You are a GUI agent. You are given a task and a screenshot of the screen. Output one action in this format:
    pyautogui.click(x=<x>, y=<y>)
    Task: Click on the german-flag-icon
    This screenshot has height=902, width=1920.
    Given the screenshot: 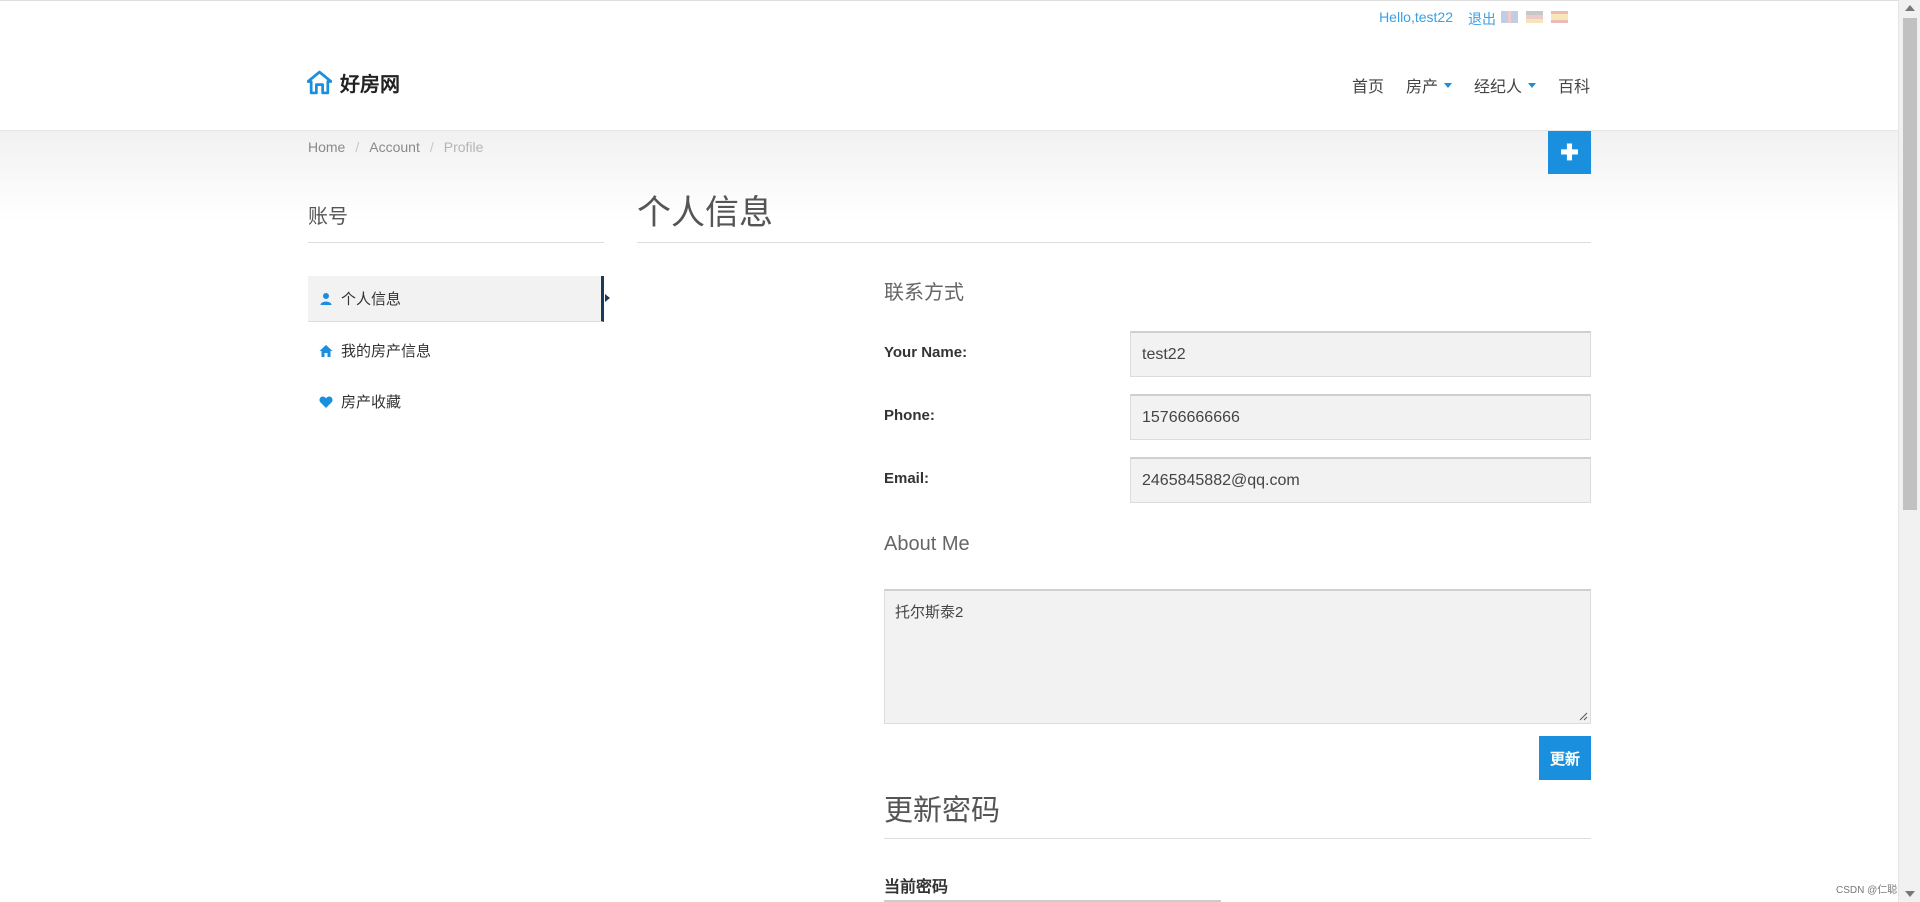 What is the action you would take?
    pyautogui.click(x=1534, y=17)
    